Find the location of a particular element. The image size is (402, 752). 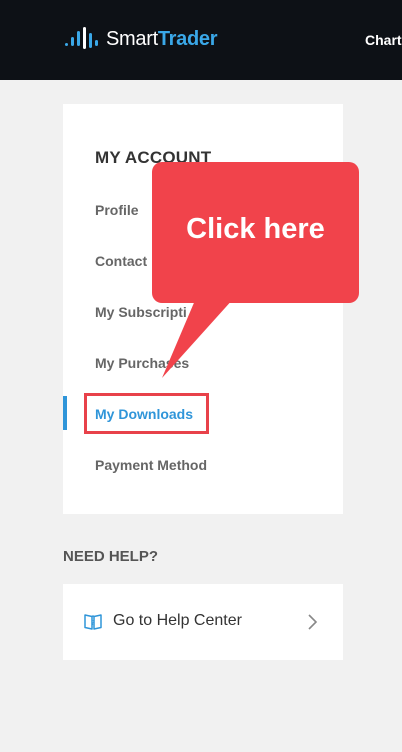

smarttrader-logo: SmartTrader is located at coordinates (140, 39).